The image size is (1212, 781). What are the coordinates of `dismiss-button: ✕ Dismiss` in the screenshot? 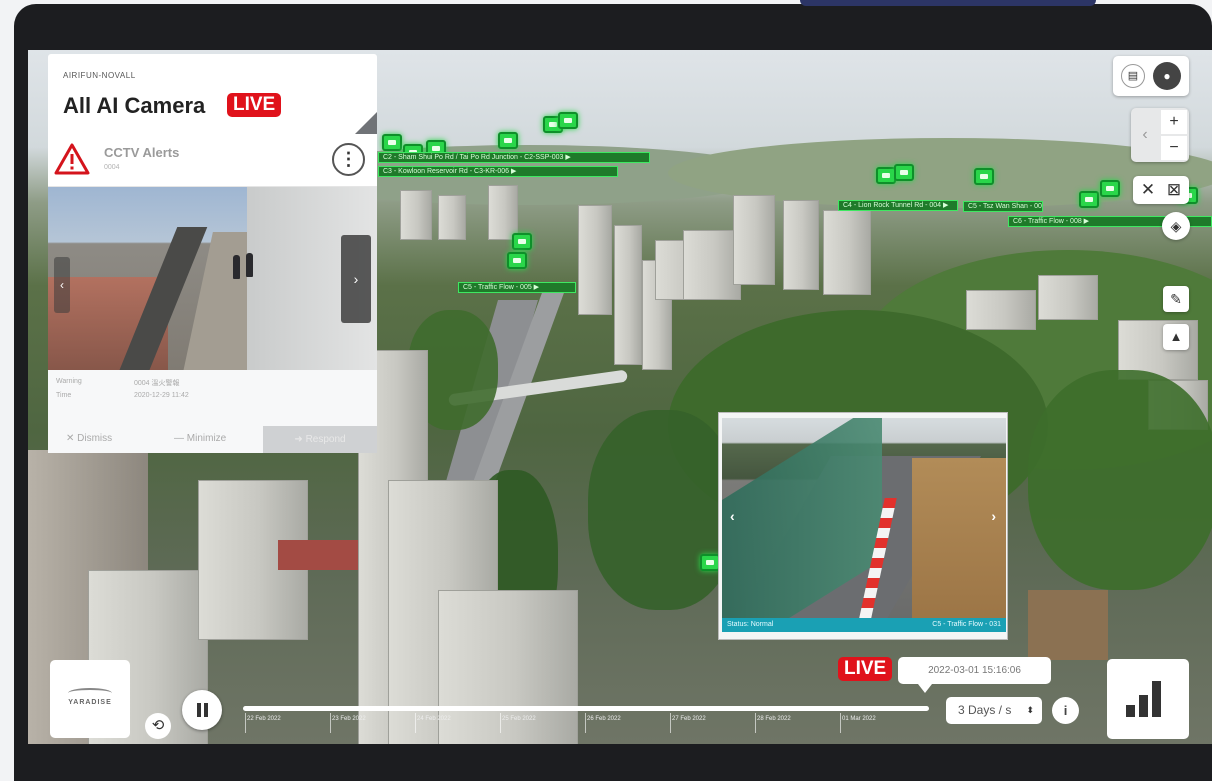 It's located at (89, 438).